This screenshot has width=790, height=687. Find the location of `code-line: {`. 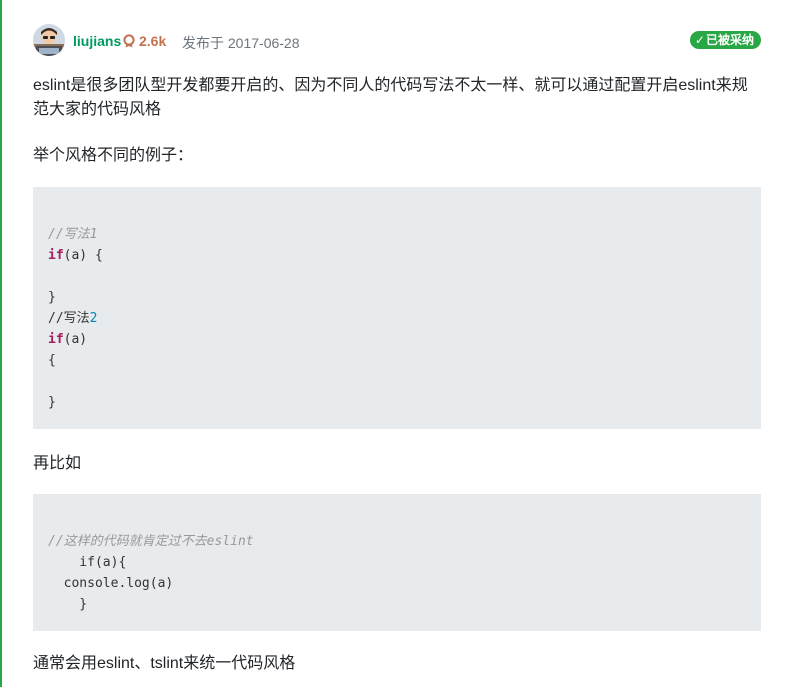

code-line: { is located at coordinates (52, 360).